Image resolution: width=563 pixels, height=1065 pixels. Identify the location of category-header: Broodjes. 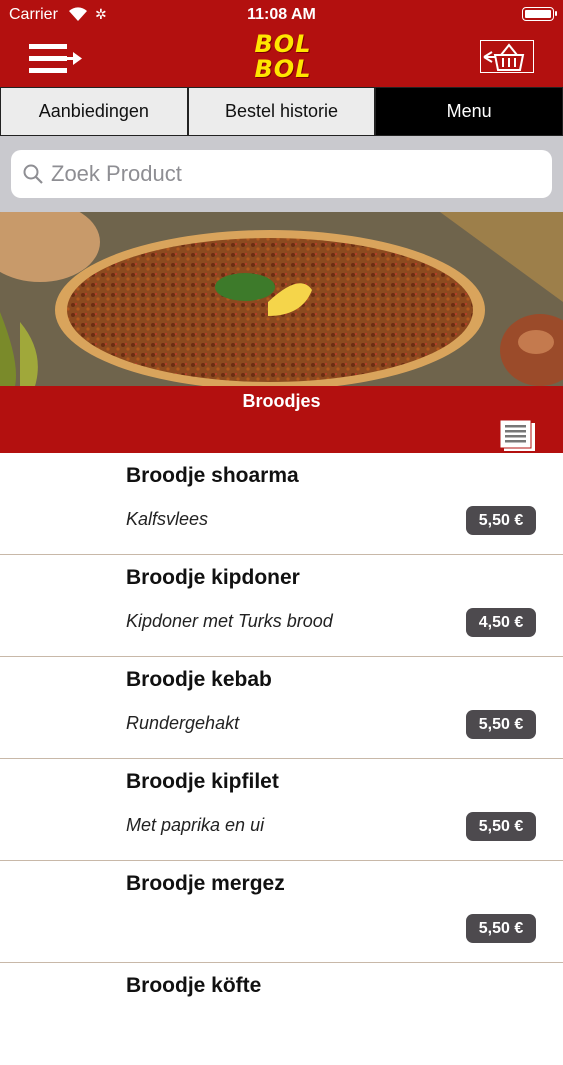
(281, 419).